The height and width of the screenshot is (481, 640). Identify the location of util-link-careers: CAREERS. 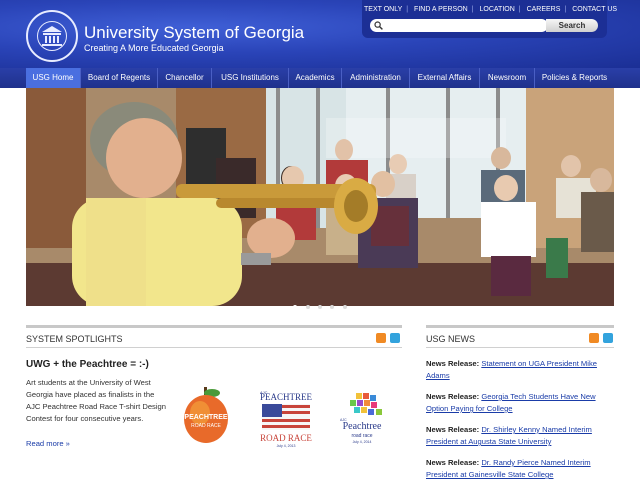
(544, 9).